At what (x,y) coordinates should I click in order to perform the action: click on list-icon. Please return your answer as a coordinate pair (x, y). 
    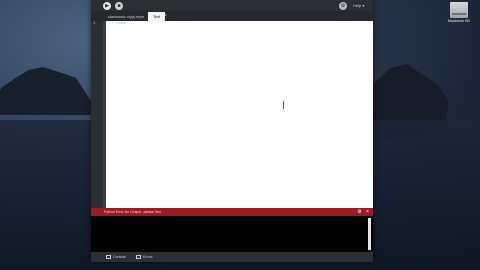
    Looking at the image, I should click on (138, 257).